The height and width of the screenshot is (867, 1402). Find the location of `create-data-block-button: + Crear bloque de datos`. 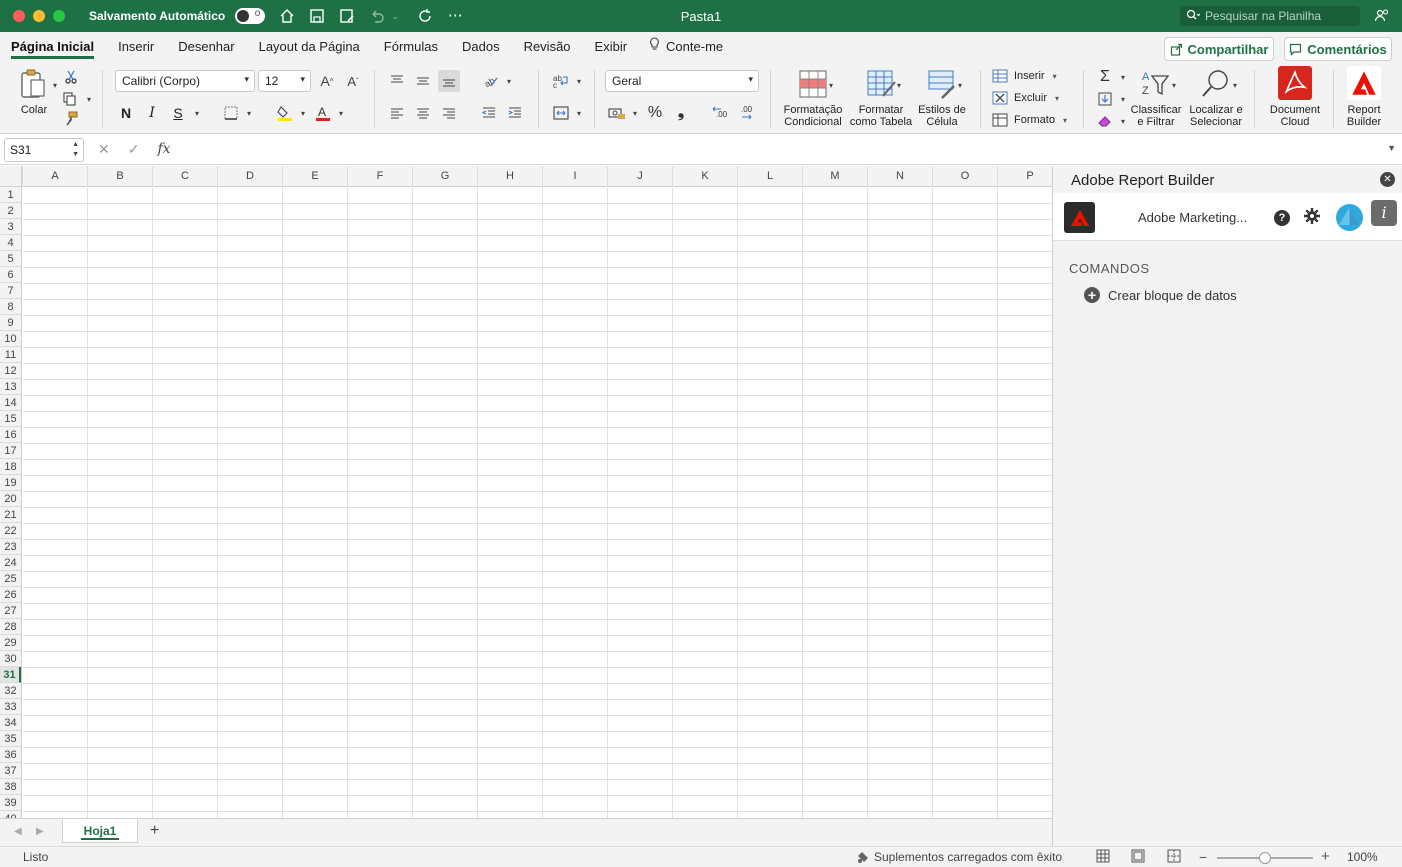

create-data-block-button: + Crear bloque de datos is located at coordinates (1160, 295).